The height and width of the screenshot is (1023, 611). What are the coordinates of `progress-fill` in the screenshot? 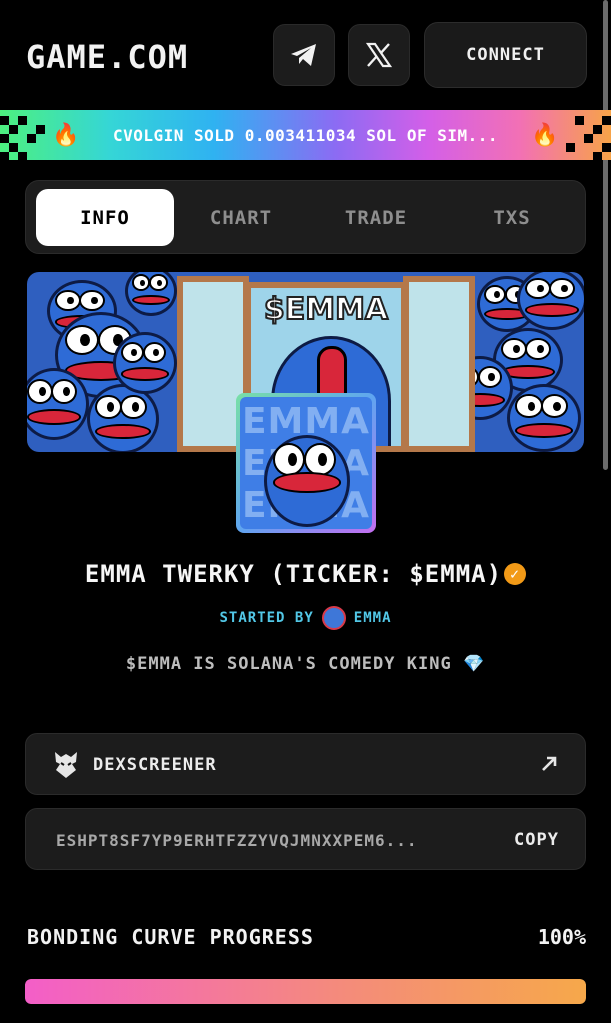 It's located at (305, 991).